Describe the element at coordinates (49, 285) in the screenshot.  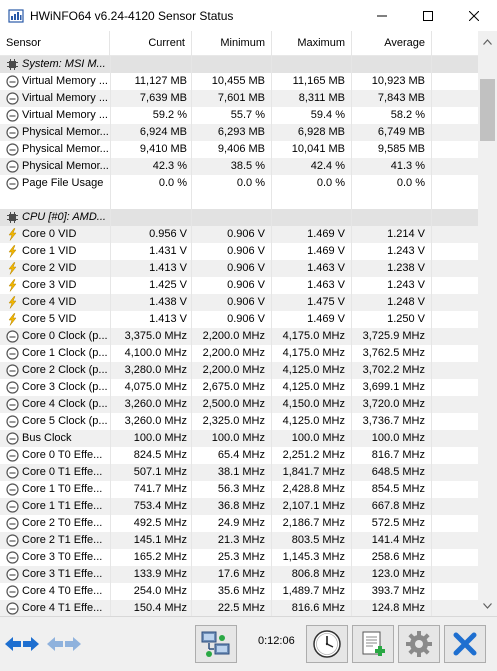
I see `sensor-name: Core 3 VID` at that location.